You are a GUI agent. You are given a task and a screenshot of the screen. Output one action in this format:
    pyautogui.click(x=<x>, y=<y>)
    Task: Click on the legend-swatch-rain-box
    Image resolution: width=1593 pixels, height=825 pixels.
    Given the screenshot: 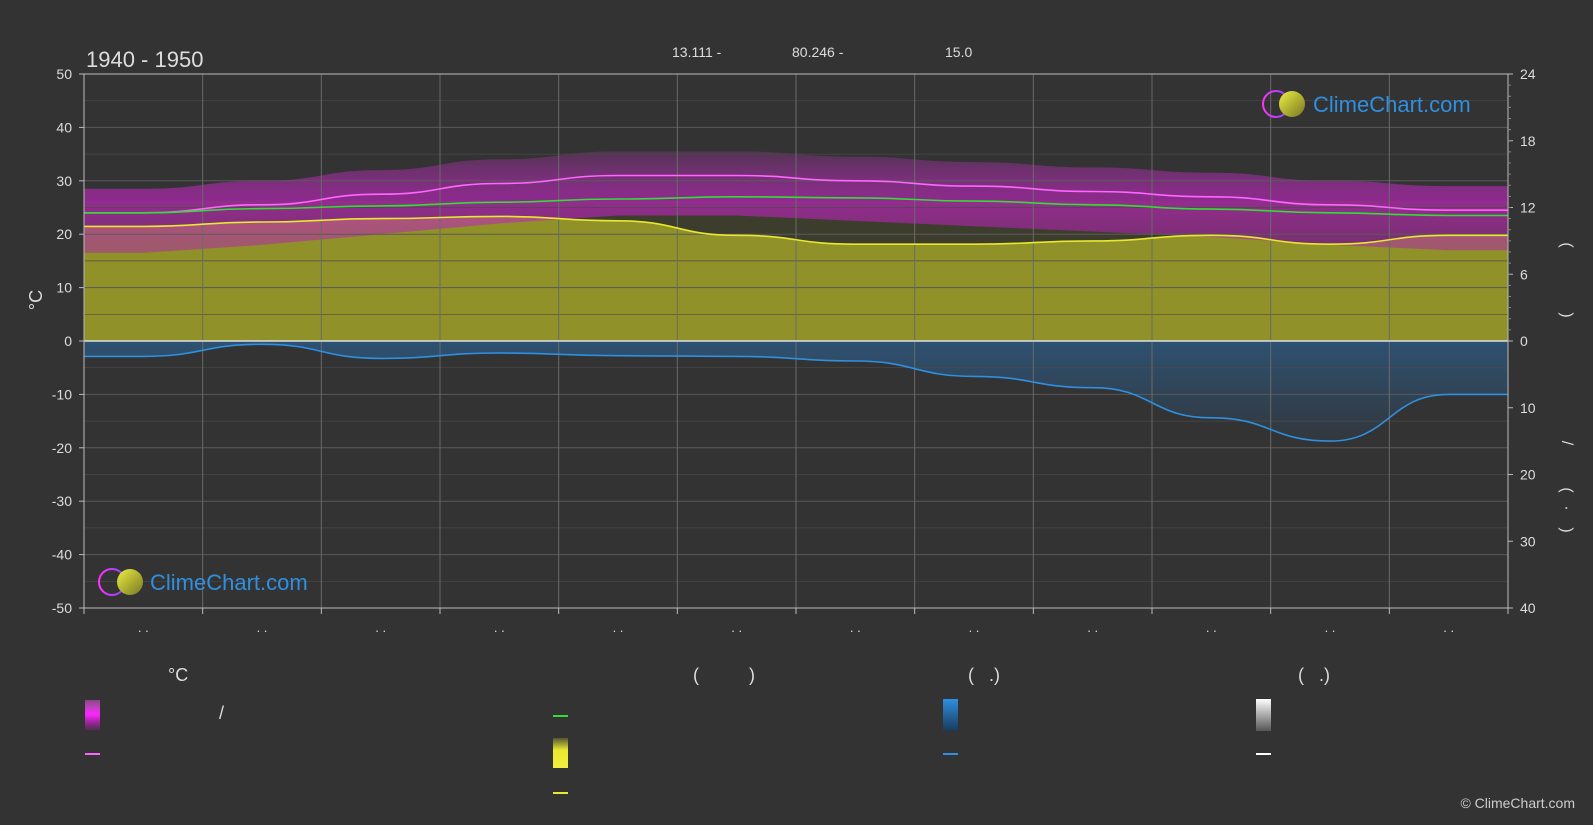 What is the action you would take?
    pyautogui.click(x=950, y=715)
    